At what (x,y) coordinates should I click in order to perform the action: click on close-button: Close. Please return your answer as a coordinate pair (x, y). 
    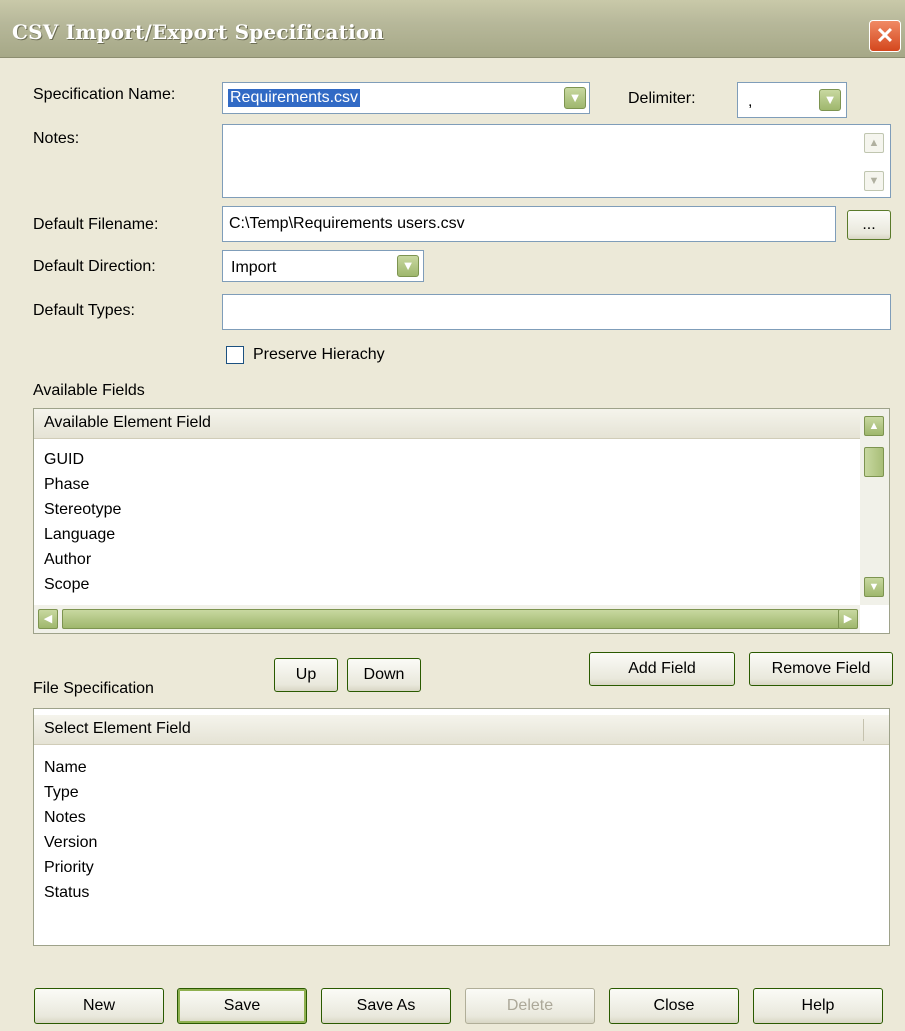
    Looking at the image, I should click on (674, 1006).